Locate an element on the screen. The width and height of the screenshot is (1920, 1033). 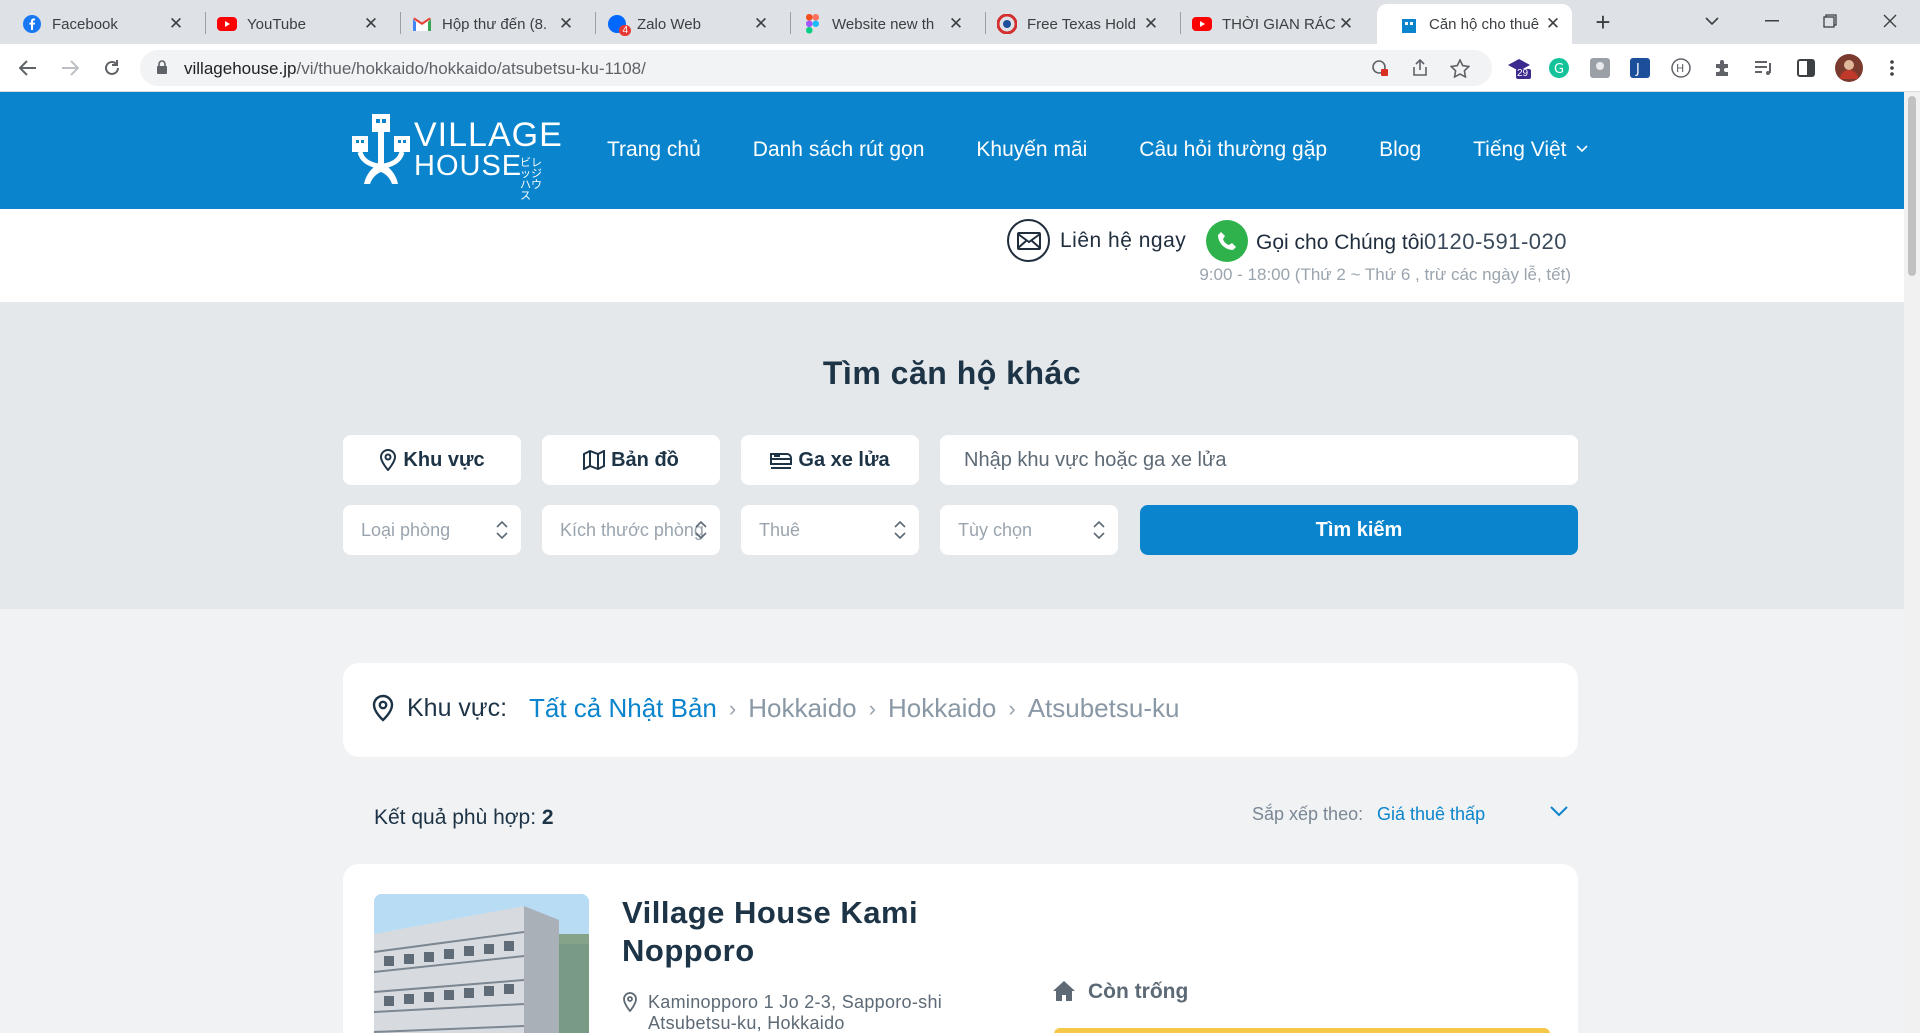
breadcrumb-hokkaido-region: Hokkaido is located at coordinates (802, 708).